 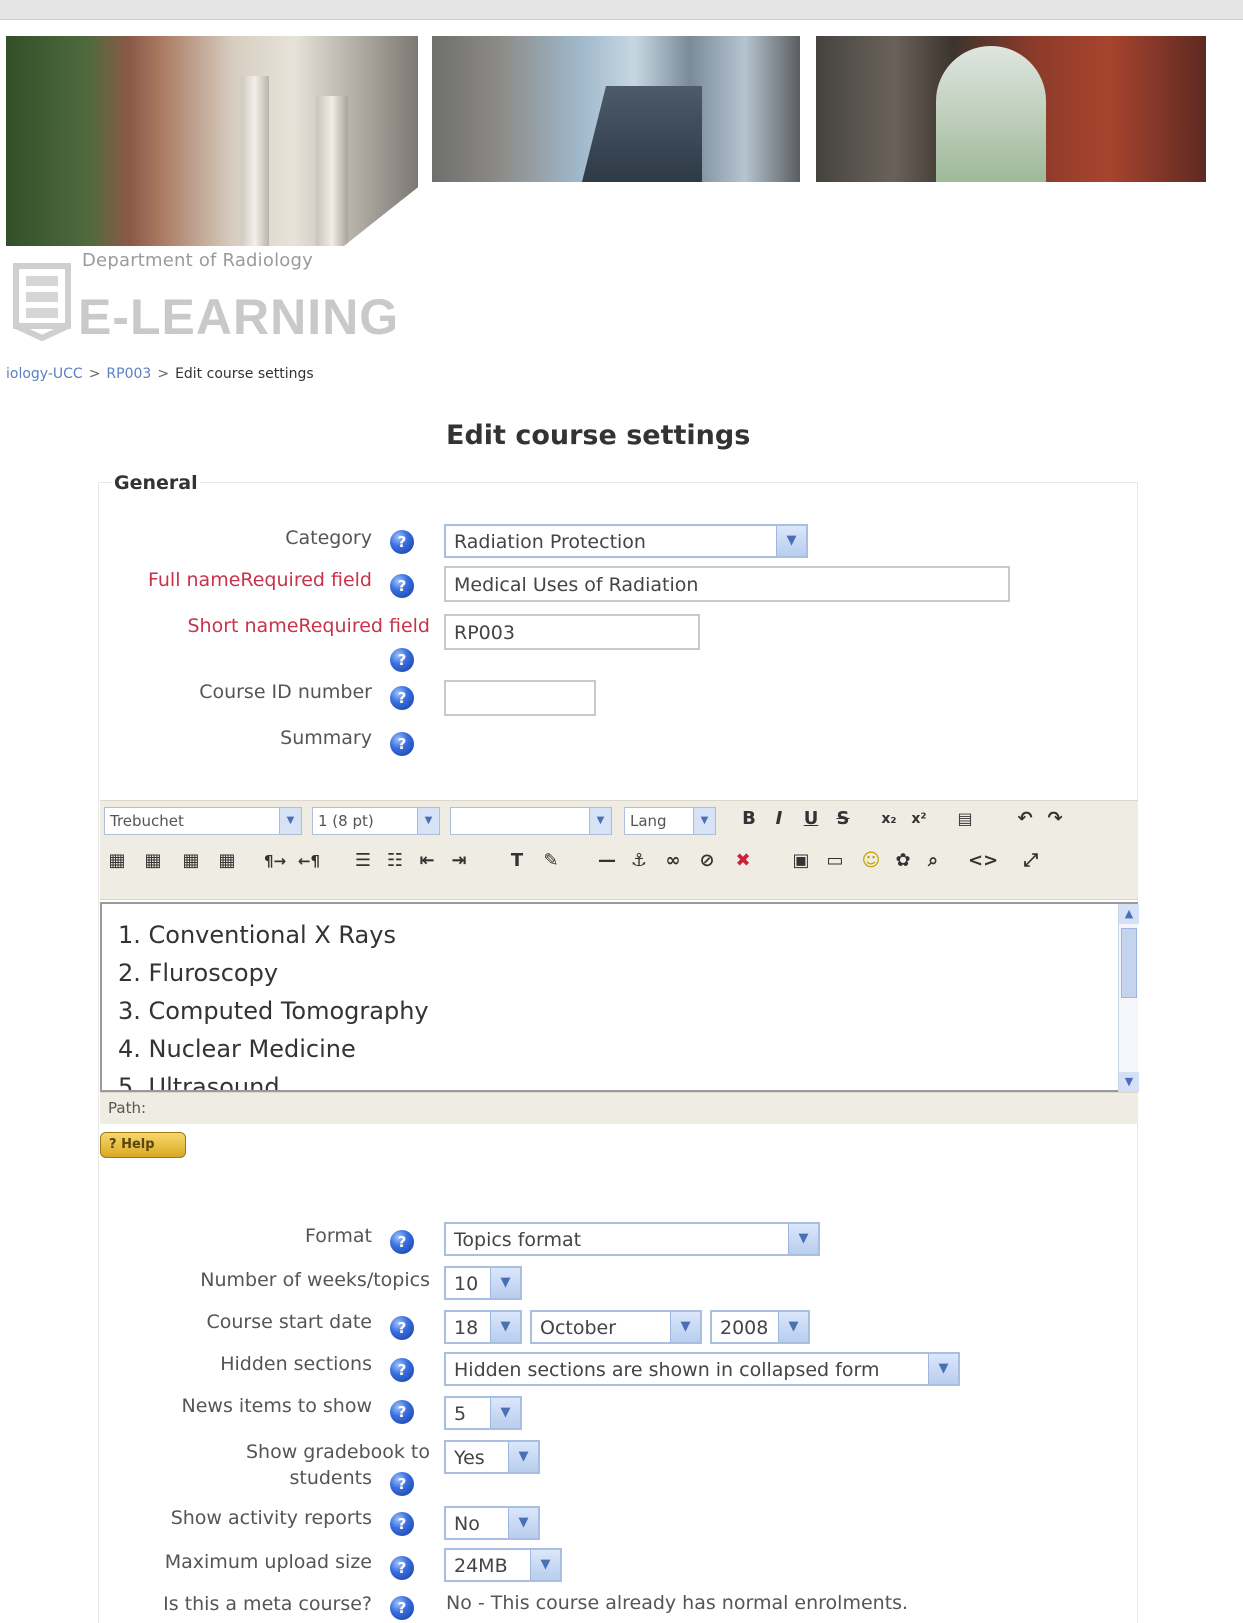 What do you see at coordinates (153, 861) in the screenshot?
I see `align-center-icon: ▦` at bounding box center [153, 861].